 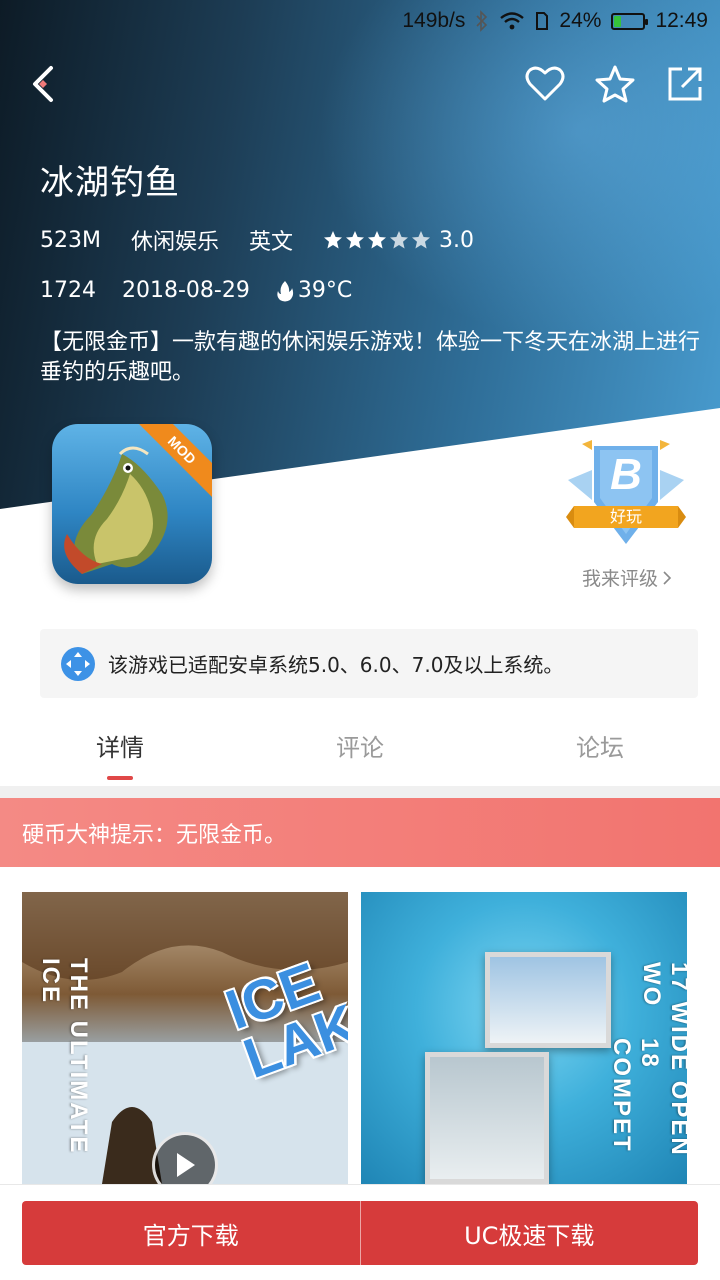 What do you see at coordinates (630, 21) in the screenshot?
I see `battery-icon` at bounding box center [630, 21].